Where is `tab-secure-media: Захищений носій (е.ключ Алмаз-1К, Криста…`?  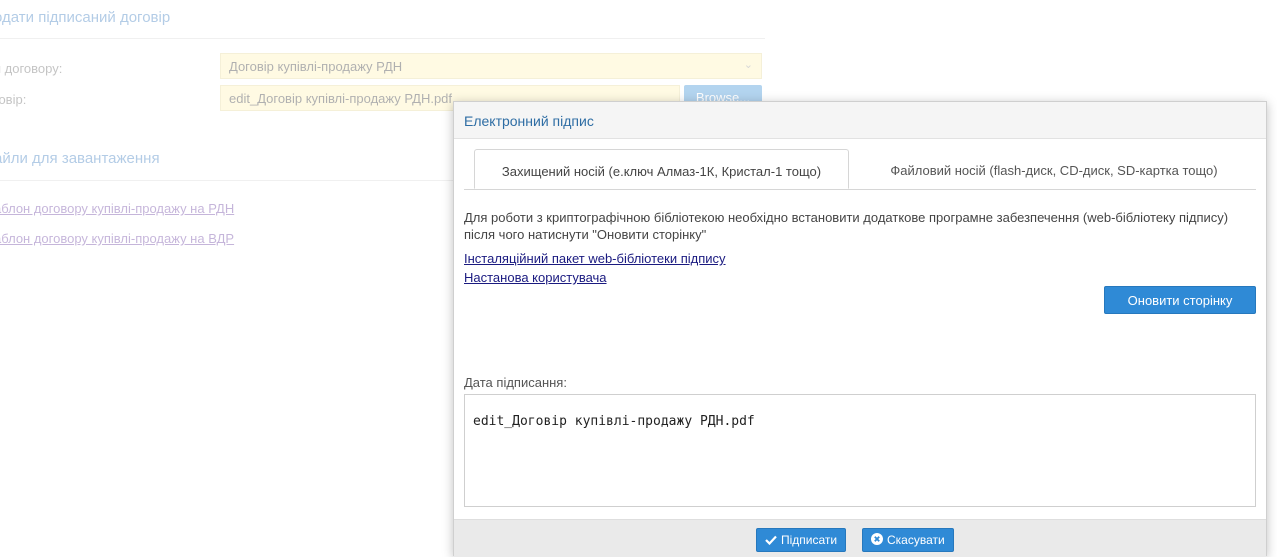 tab-secure-media: Захищений носій (е.ключ Алмаз-1К, Криста… is located at coordinates (661, 169).